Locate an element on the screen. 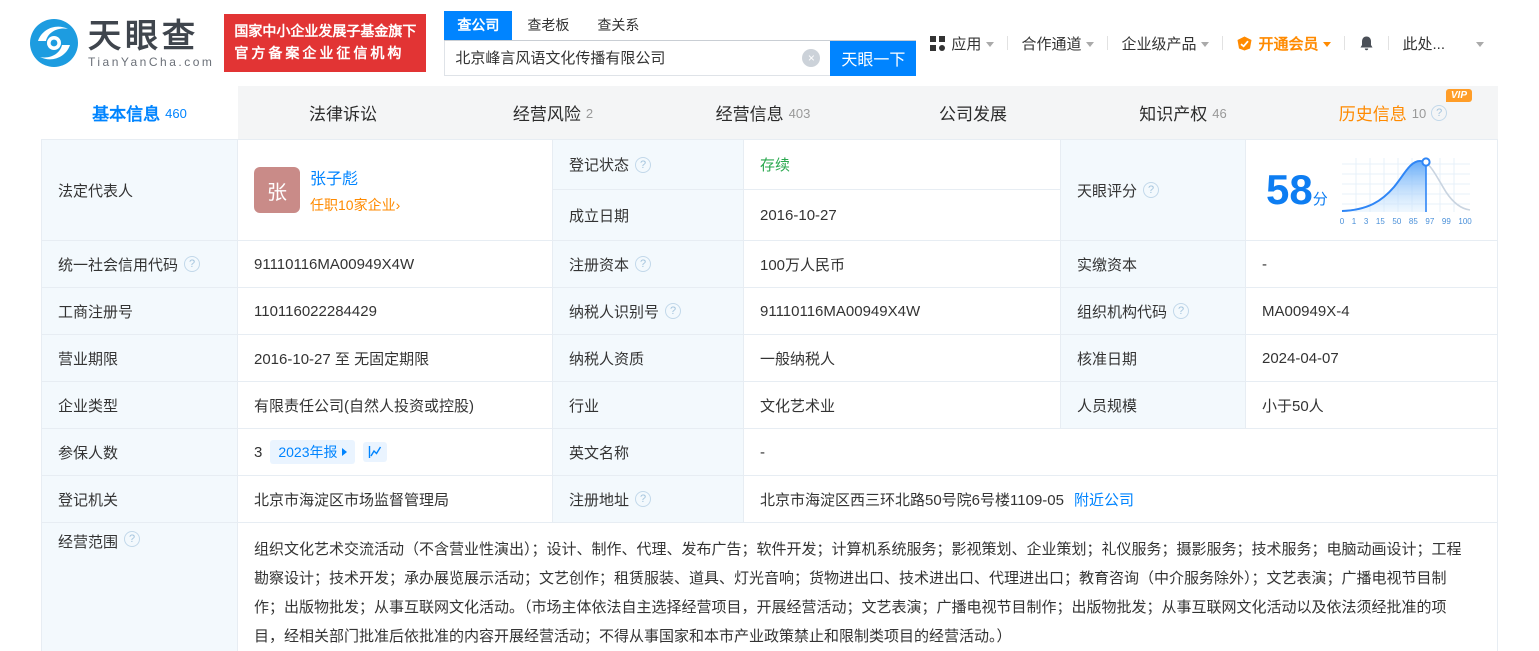  nearby-companies-link: 附近公司 is located at coordinates (1104, 499).